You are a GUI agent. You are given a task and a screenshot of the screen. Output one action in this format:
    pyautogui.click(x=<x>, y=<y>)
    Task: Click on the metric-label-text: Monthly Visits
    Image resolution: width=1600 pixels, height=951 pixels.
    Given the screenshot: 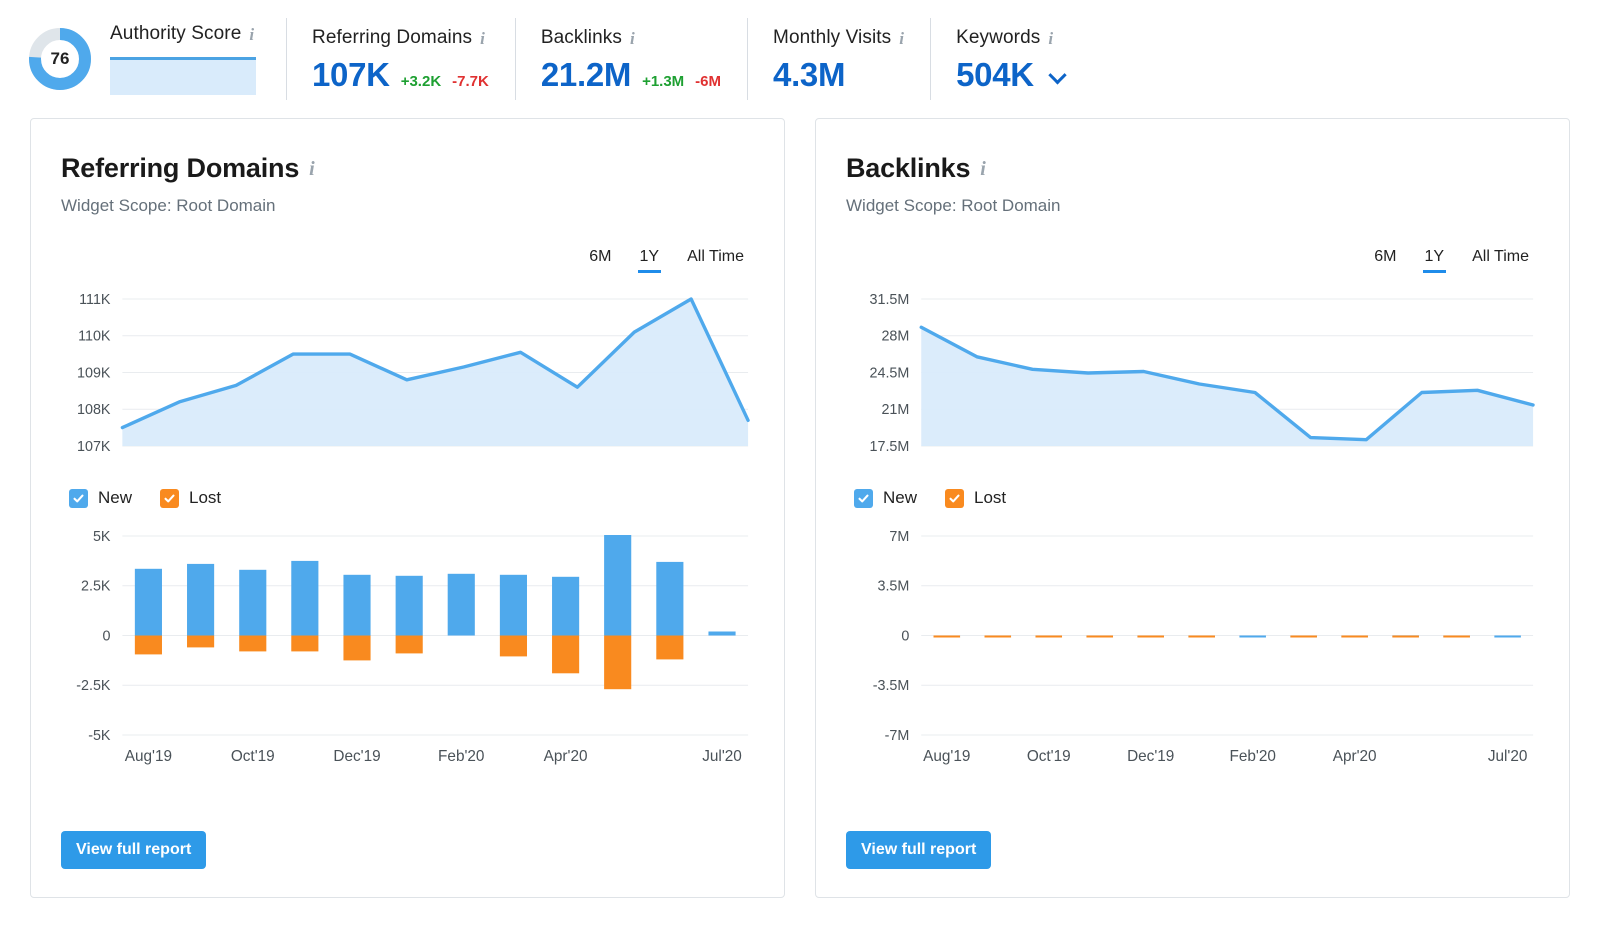 What is the action you would take?
    pyautogui.click(x=832, y=37)
    